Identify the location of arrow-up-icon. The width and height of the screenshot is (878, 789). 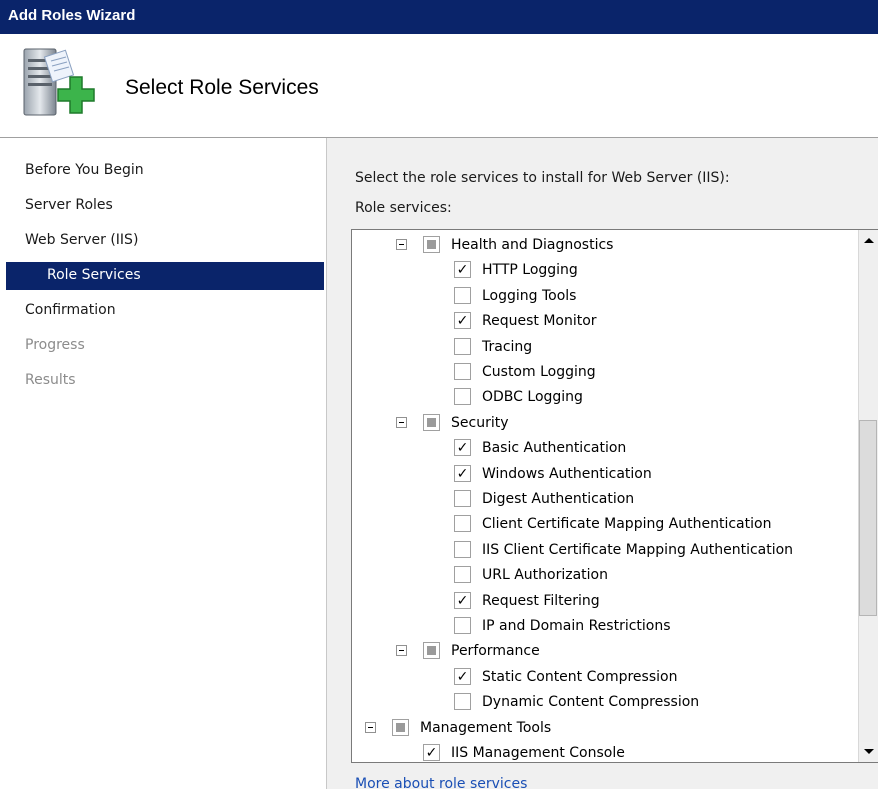
(869, 240).